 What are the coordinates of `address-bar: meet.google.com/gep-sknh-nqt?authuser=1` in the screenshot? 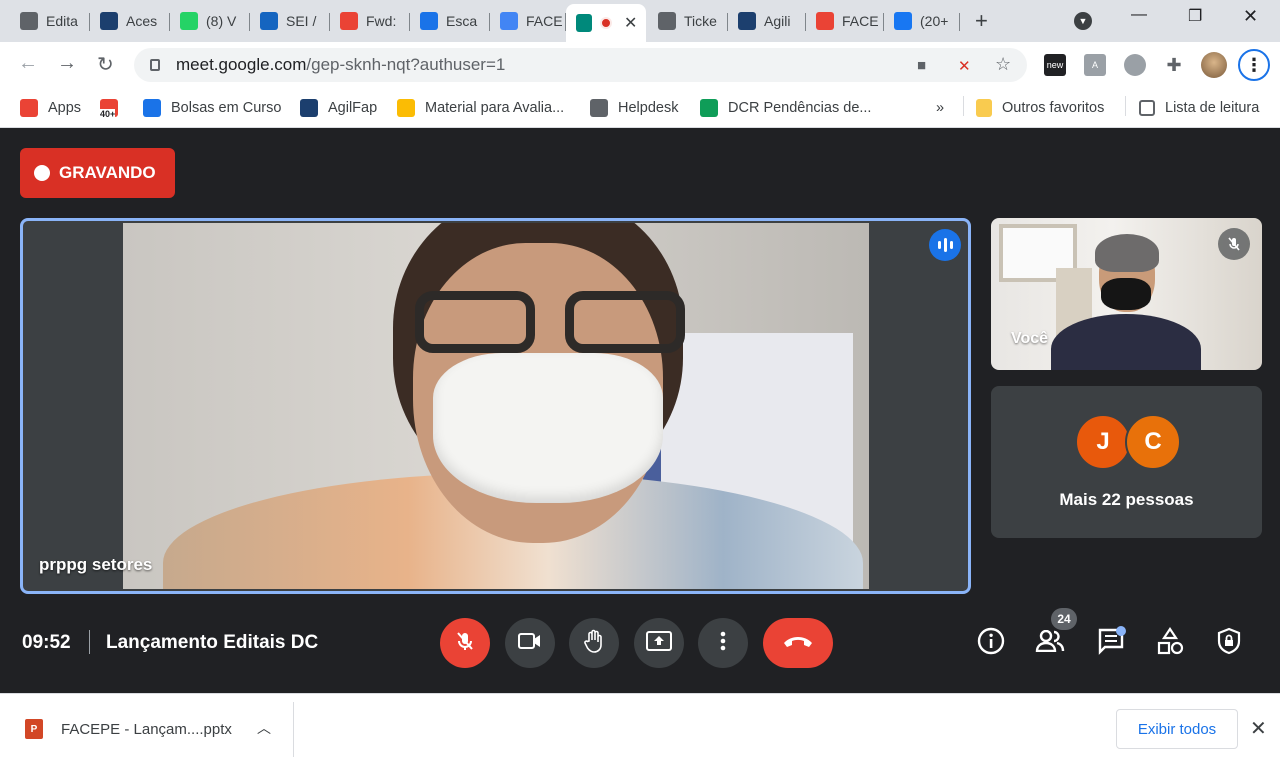 It's located at (580, 65).